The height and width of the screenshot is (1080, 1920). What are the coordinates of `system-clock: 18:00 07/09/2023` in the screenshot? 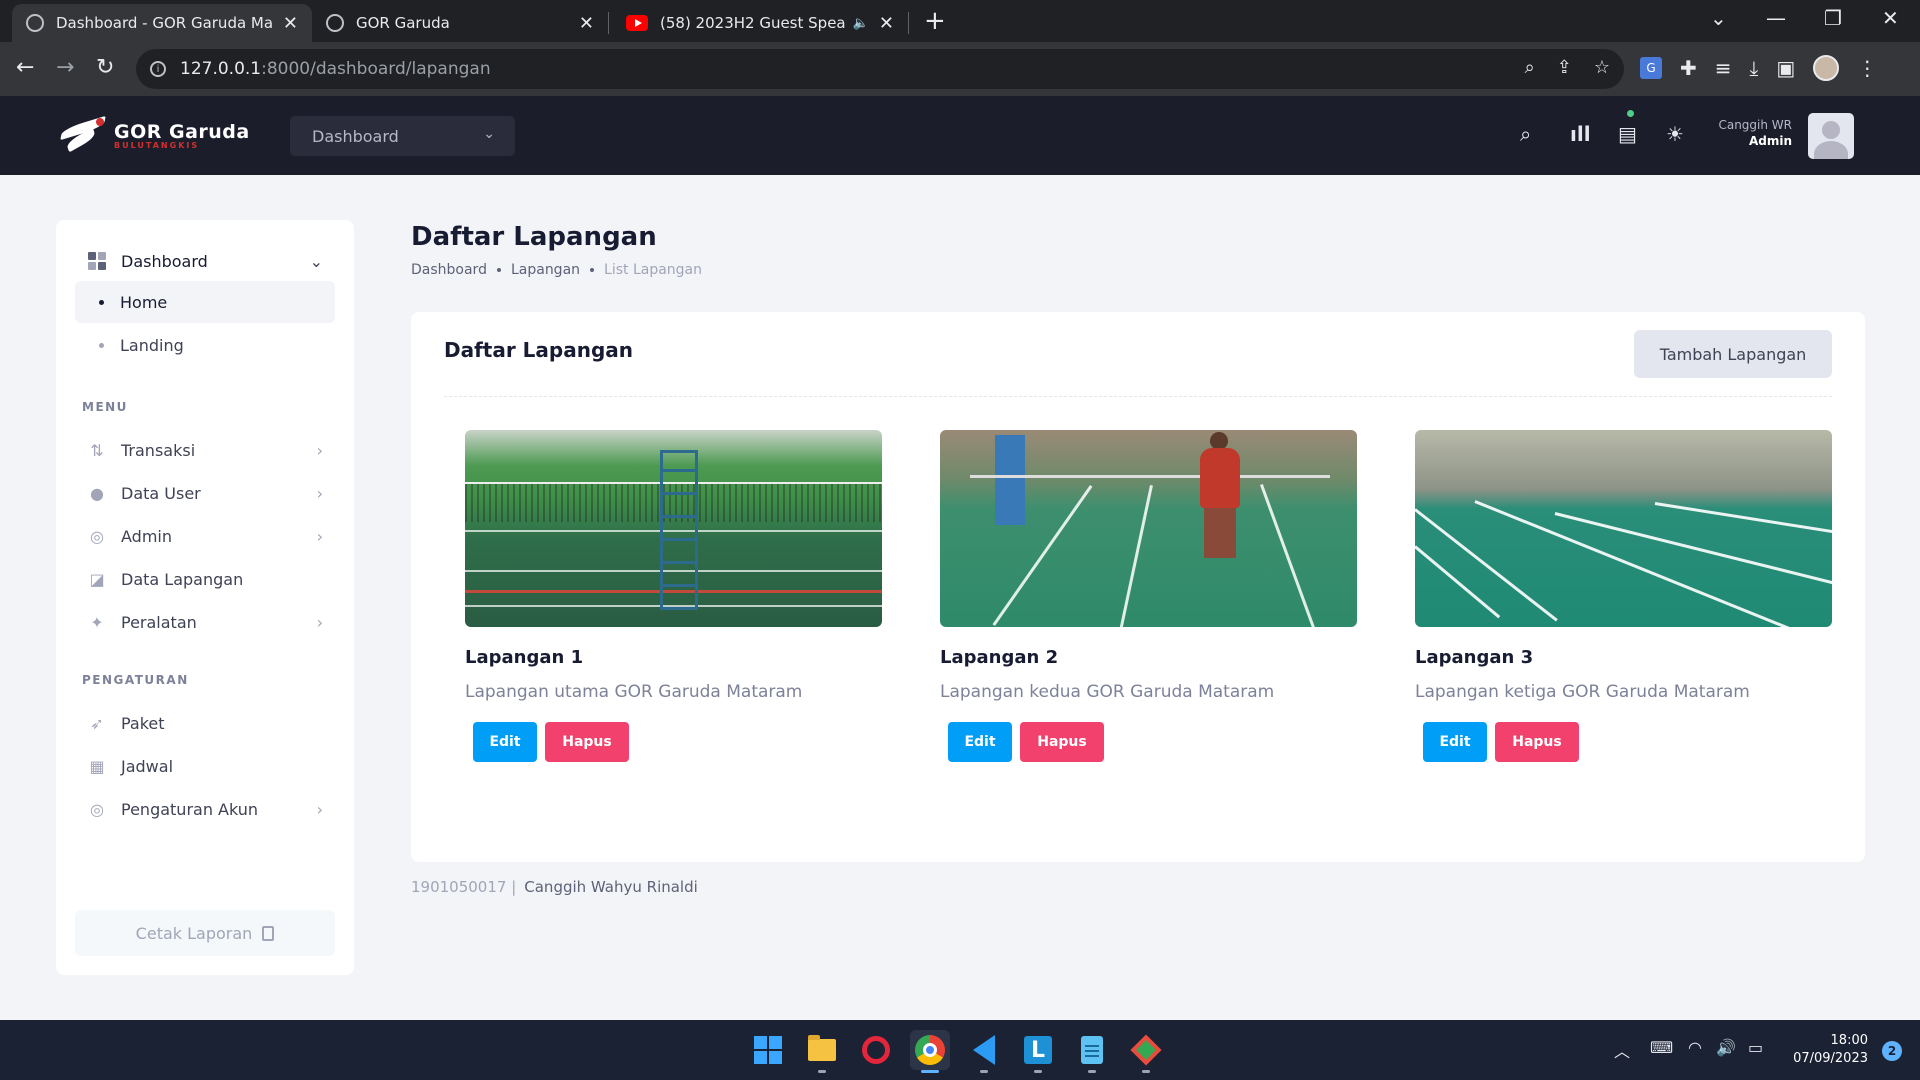 It's located at (1830, 1050).